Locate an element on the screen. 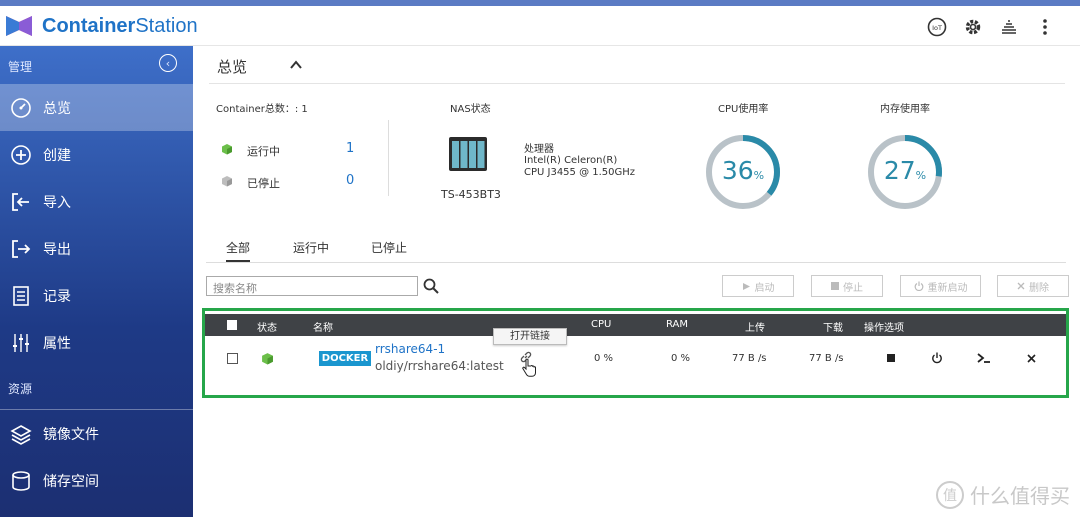  sidebar-item-label: 属性 is located at coordinates (57, 343).